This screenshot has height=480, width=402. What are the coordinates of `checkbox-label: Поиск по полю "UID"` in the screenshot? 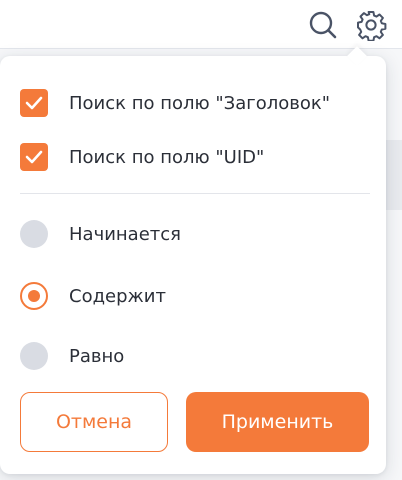 It's located at (167, 157).